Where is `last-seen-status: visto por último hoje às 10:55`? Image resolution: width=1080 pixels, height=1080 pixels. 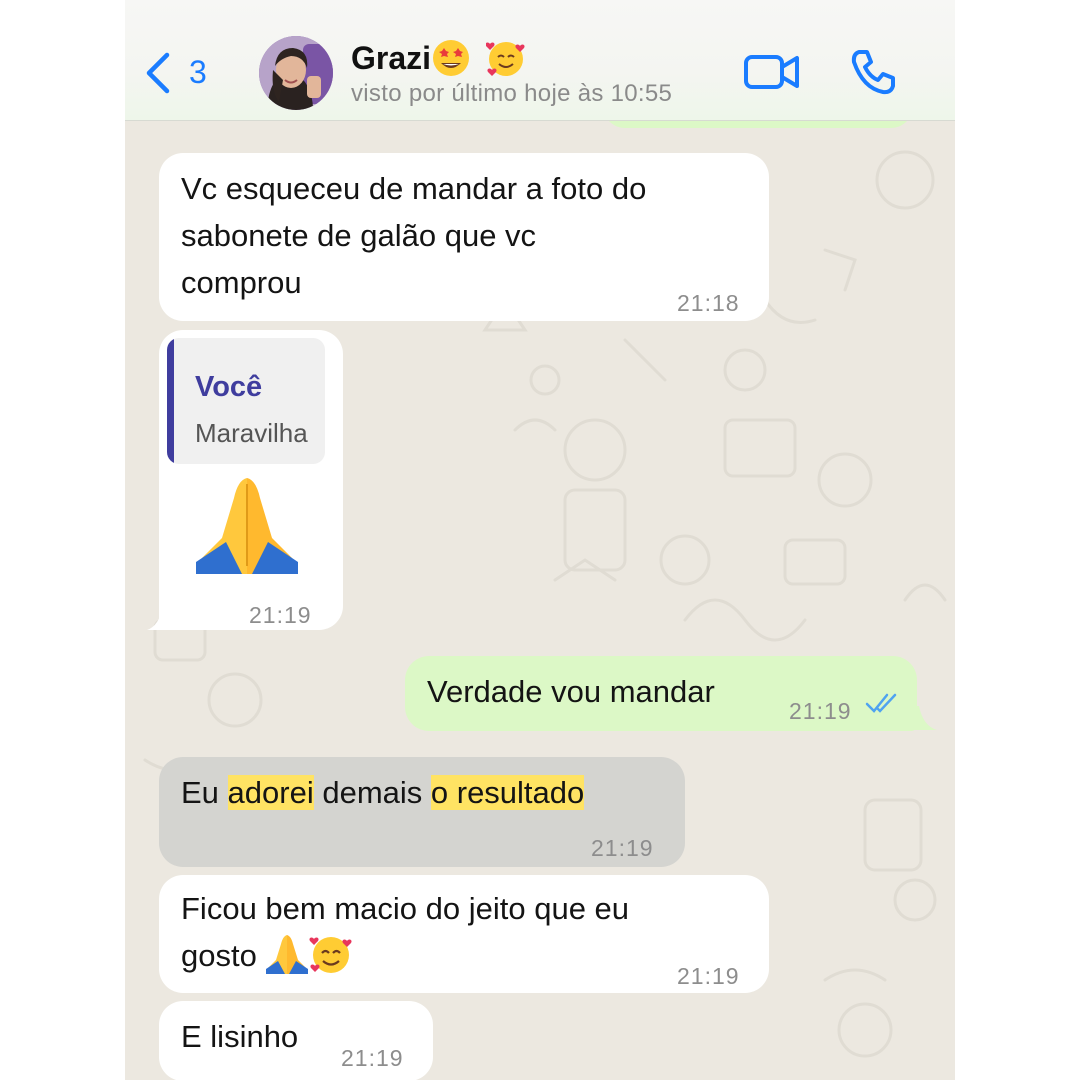
last-seen-status: visto por último hoje às 10:55 is located at coordinates (512, 93).